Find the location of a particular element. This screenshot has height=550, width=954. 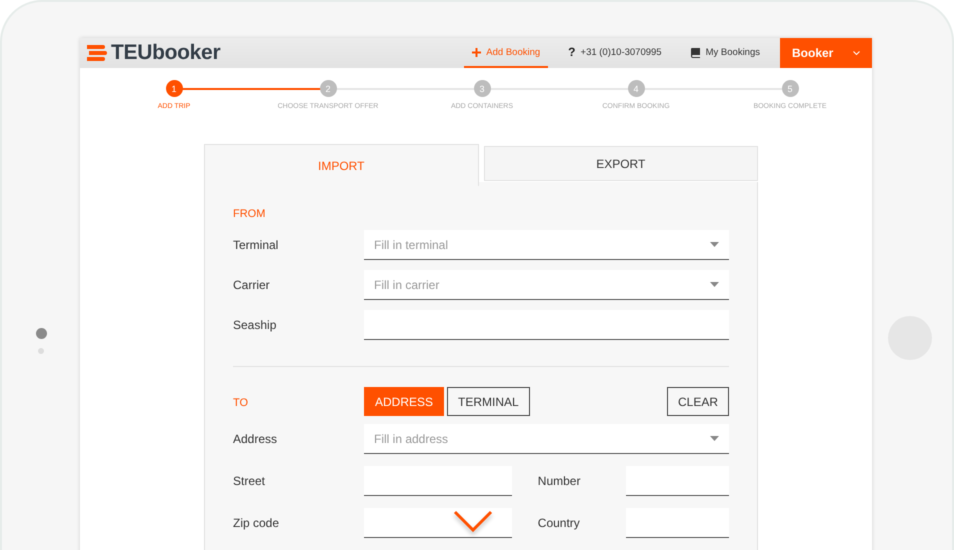

logo-text: TEUbooker is located at coordinates (165, 53).